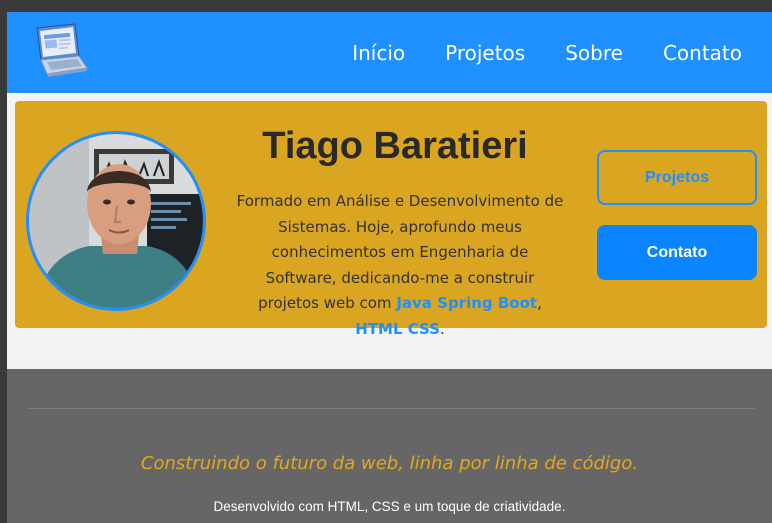 Image resolution: width=772 pixels, height=523 pixels. What do you see at coordinates (677, 177) in the screenshot?
I see `projects-button: Projetos` at bounding box center [677, 177].